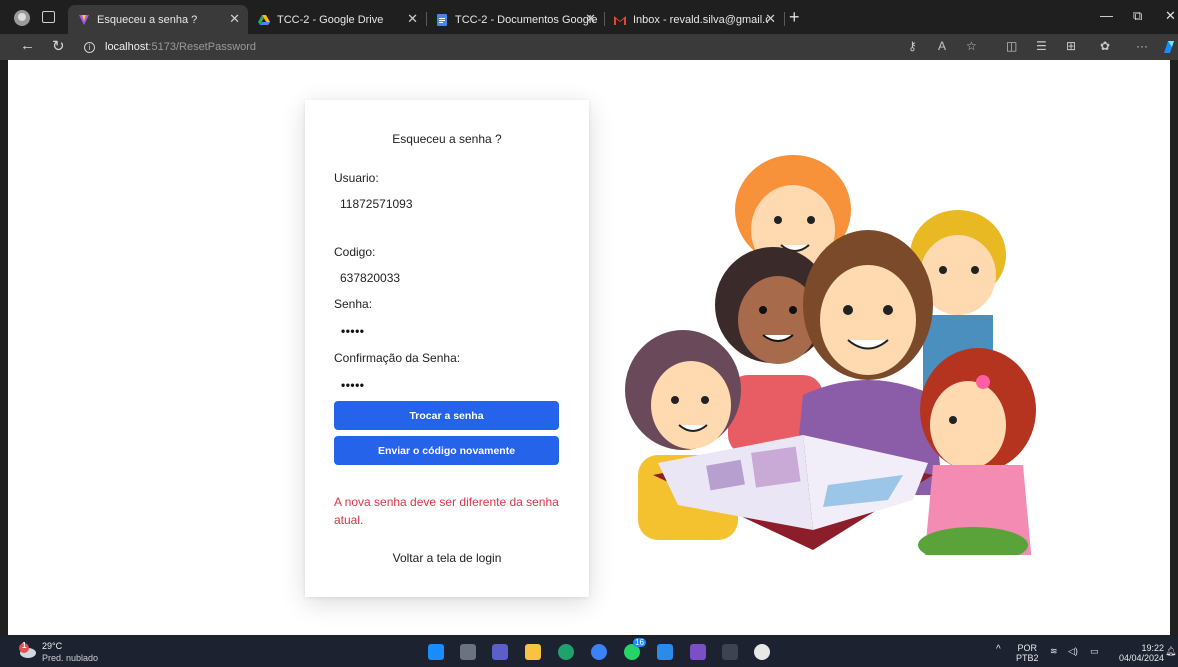 The width and height of the screenshot is (1178, 667). What do you see at coordinates (1137, 16) in the screenshot?
I see `restore-icon: ⧉` at bounding box center [1137, 16].